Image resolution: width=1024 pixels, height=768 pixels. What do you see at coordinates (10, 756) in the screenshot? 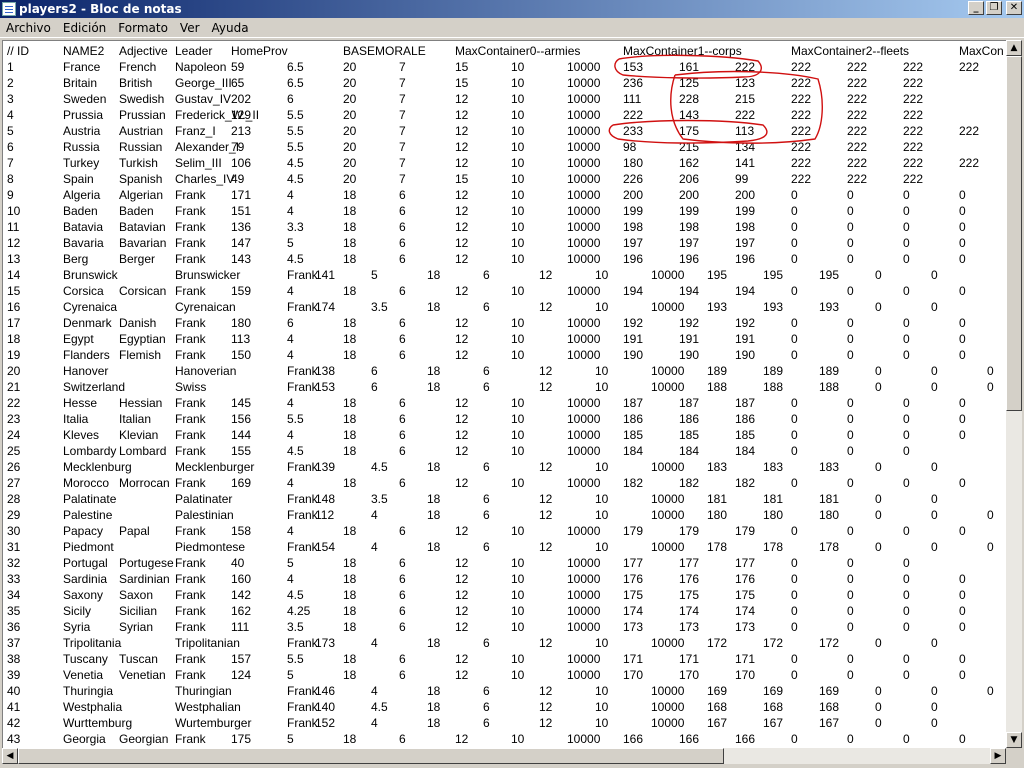
I see `scroll-left-icon: ◀` at bounding box center [10, 756].